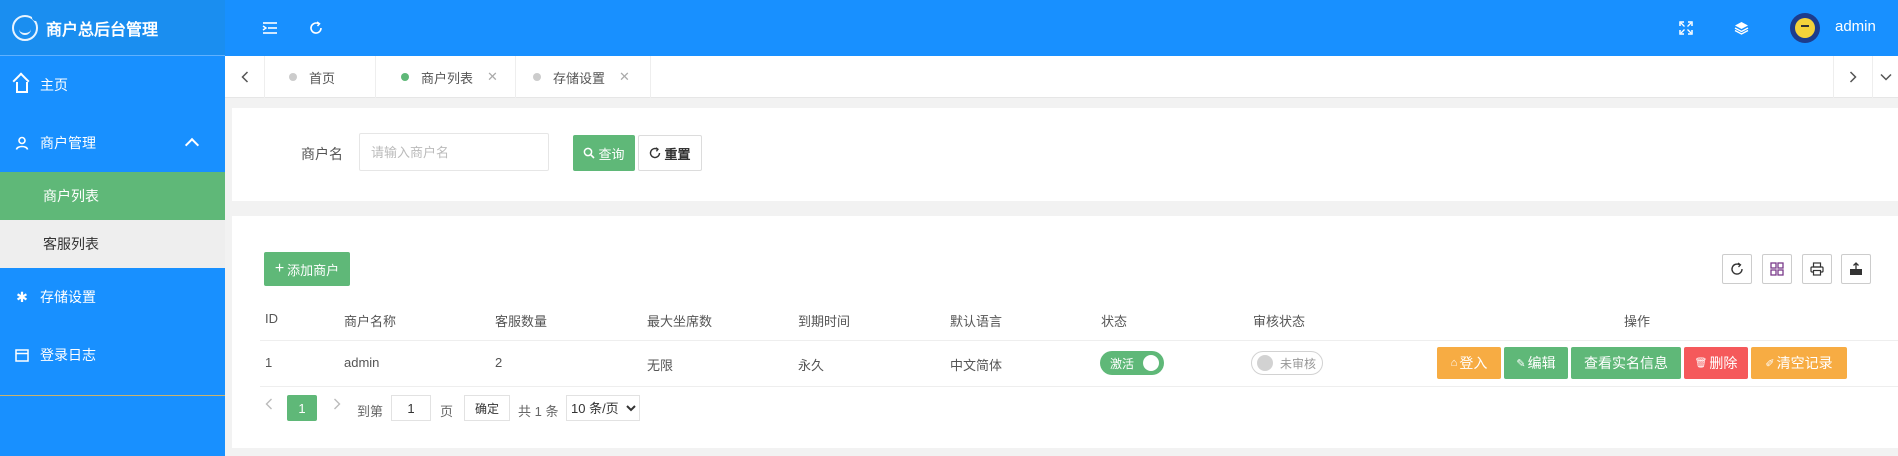 The height and width of the screenshot is (456, 1898). I want to click on col-header-max-seats: 最大坐席数, so click(680, 321).